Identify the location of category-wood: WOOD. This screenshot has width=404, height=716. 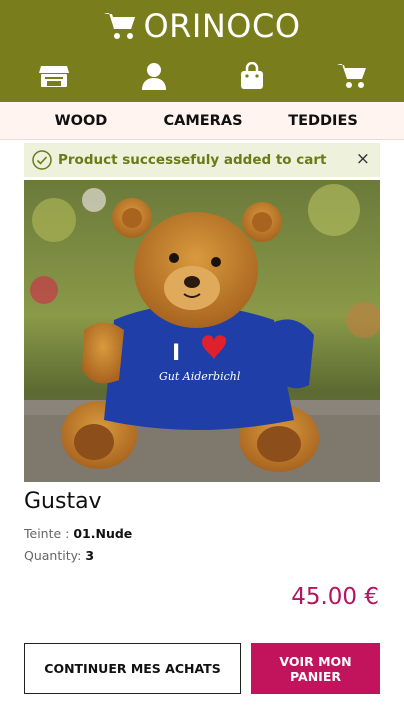
(81, 121).